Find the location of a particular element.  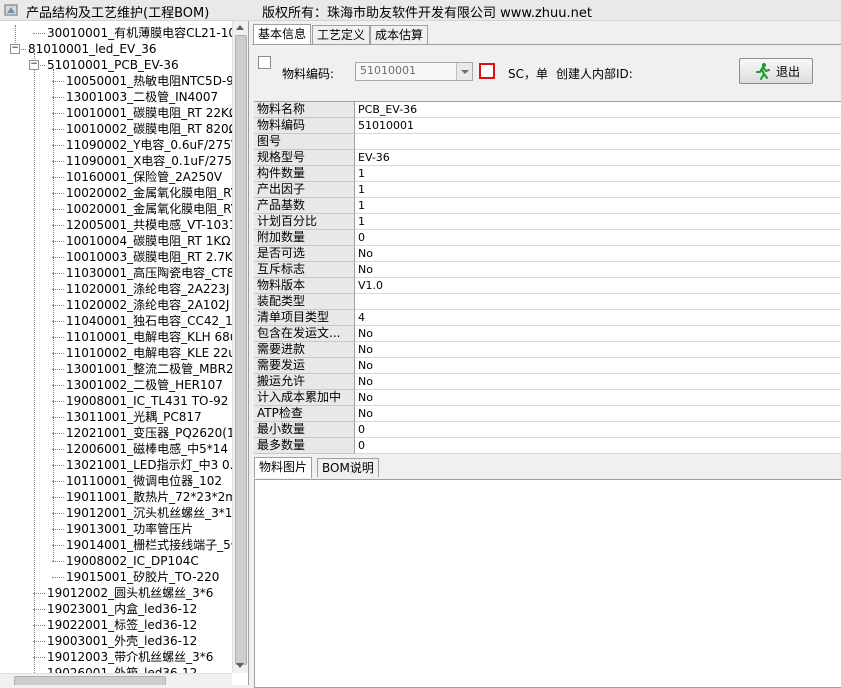

scroll-down-arrow-icon is located at coordinates (240, 665).